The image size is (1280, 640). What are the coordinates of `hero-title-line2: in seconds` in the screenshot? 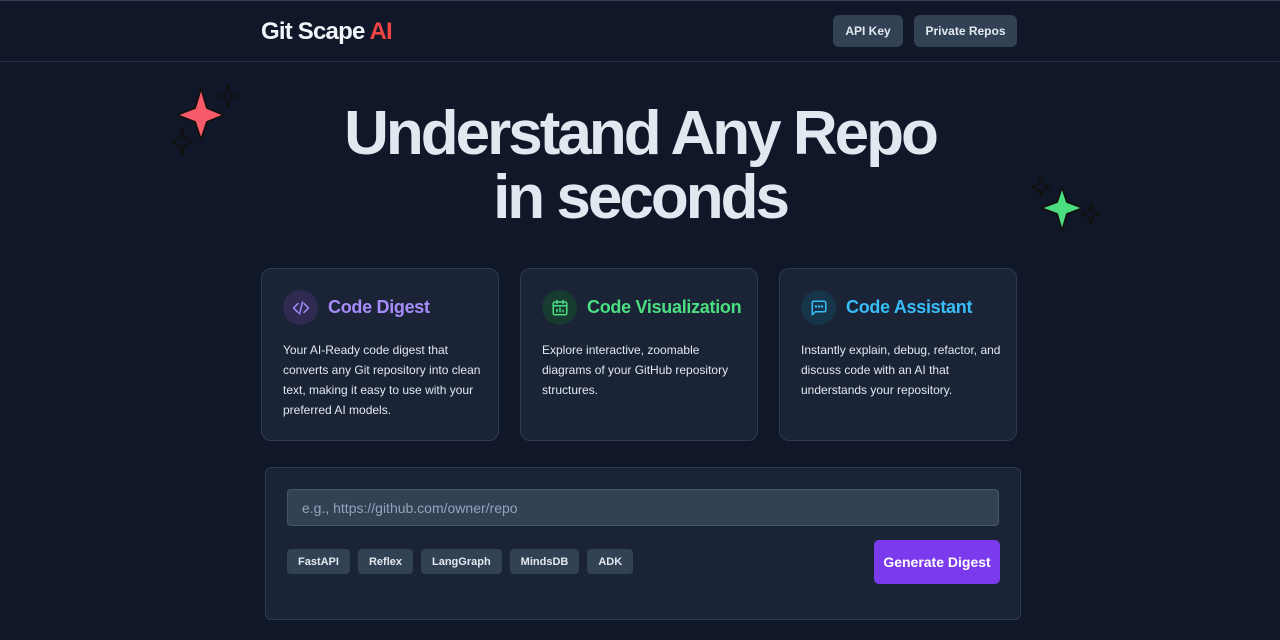 It's located at (641, 197).